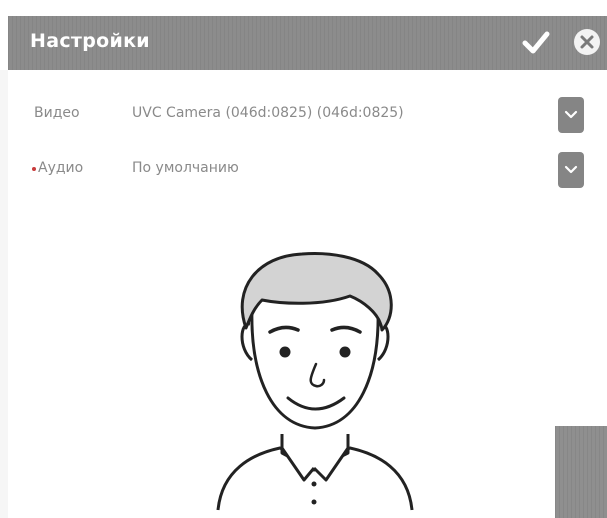 The width and height of the screenshot is (607, 518). What do you see at coordinates (307, 170) in the screenshot?
I see `audio-setting-row: Аудио По умолчанию` at bounding box center [307, 170].